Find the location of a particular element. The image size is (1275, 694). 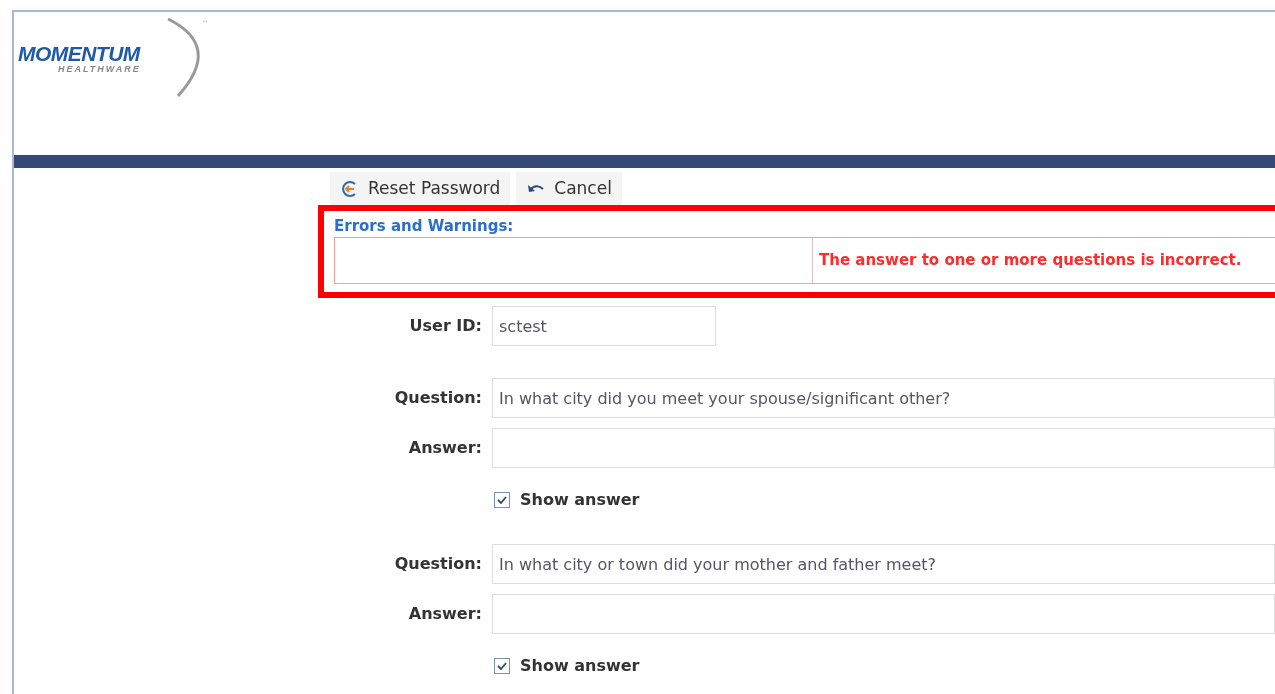

question-field: In what city or town did your mother and father meet? is located at coordinates (883, 564).